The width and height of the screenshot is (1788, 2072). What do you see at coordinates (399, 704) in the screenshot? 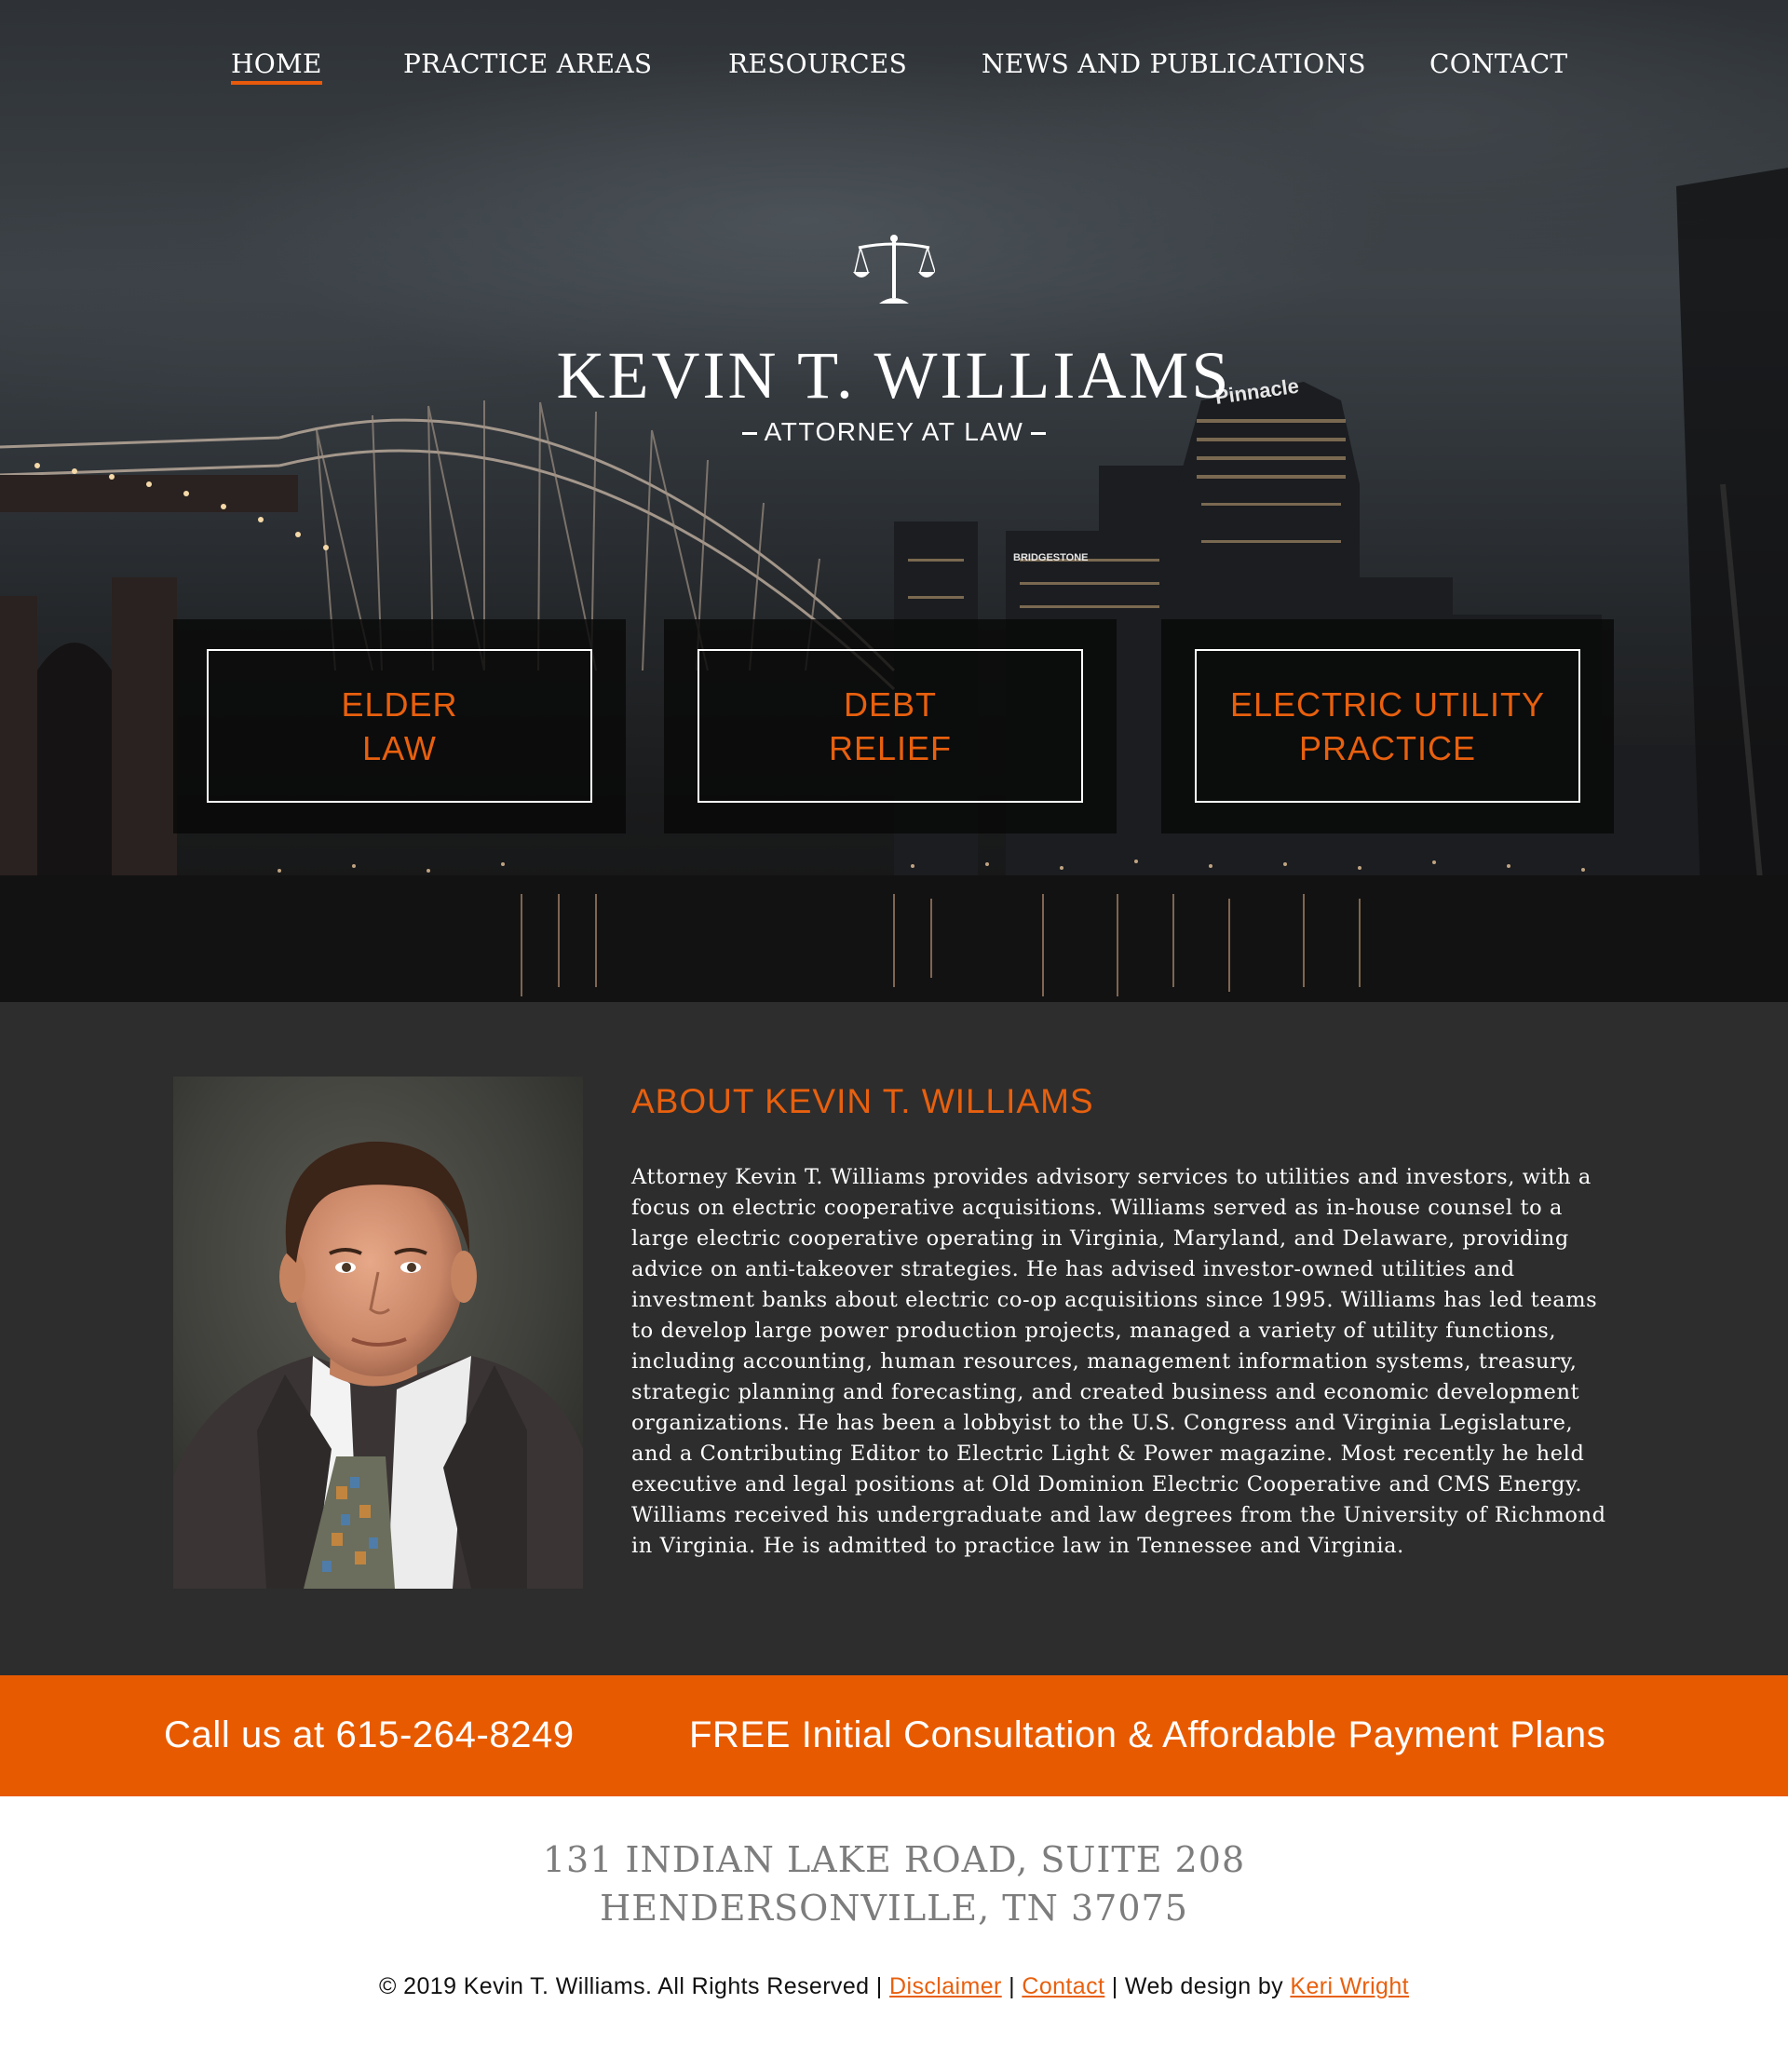
I see `practice-label-line1: ELDER` at bounding box center [399, 704].